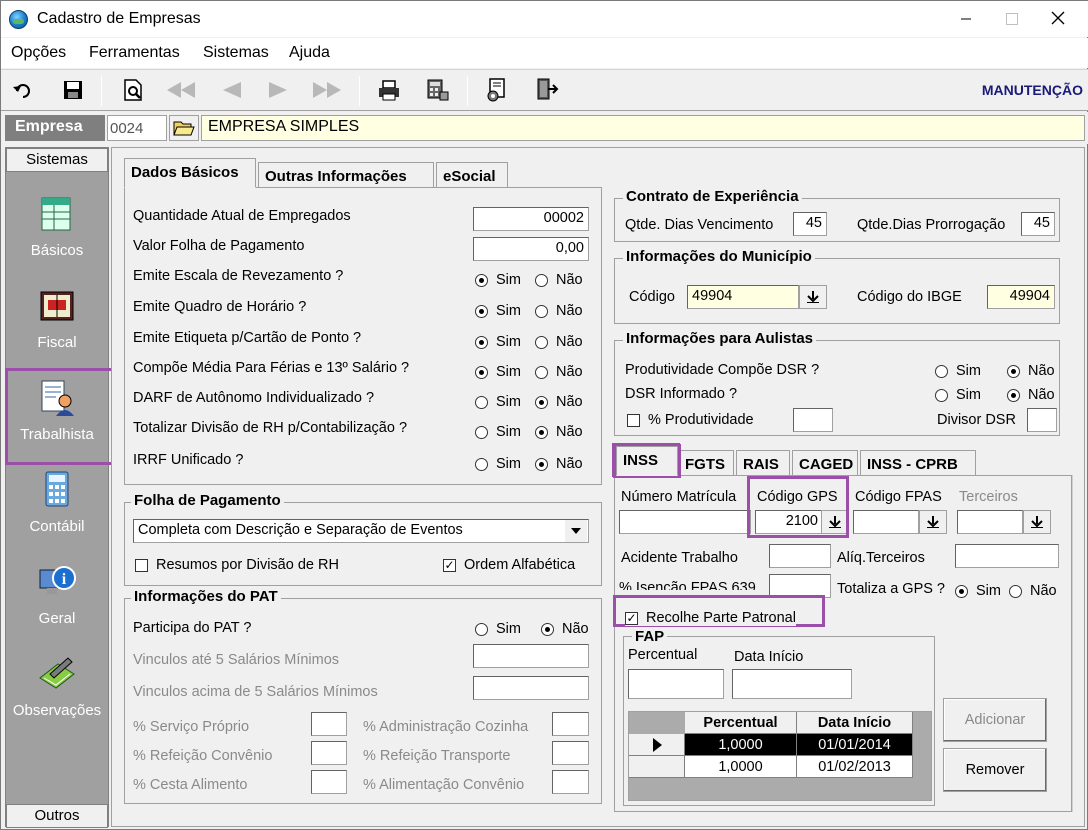  Describe the element at coordinates (181, 90) in the screenshot. I see `first-record-button` at that location.